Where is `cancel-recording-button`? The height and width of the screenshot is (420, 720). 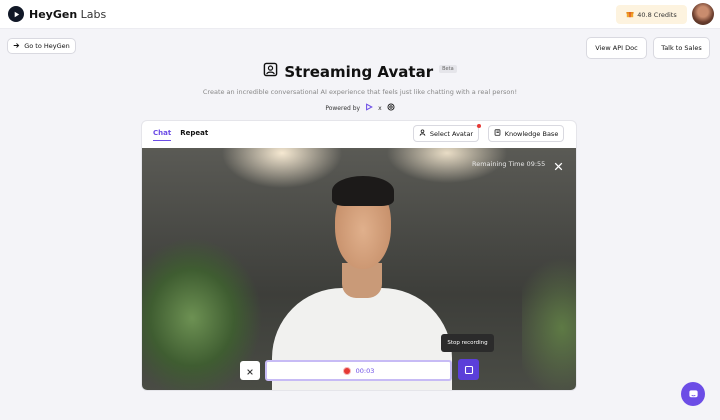
cancel-recording-button is located at coordinates (250, 370).